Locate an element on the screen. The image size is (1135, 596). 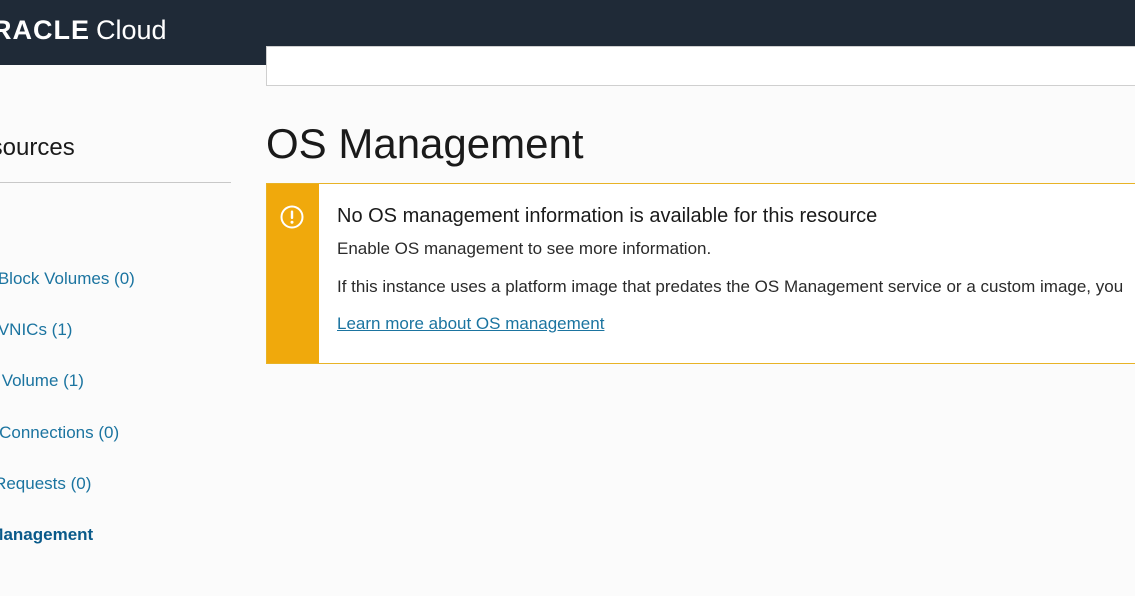
alert-stripe is located at coordinates (293, 273).